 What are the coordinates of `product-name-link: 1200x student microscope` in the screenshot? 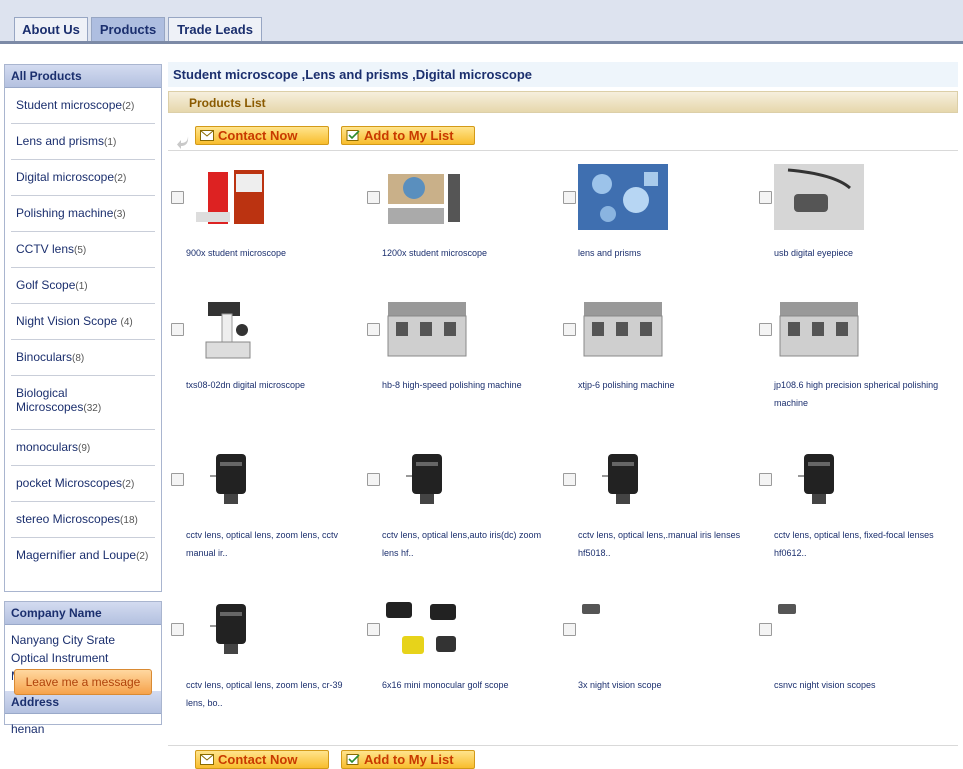 It's located at (468, 253).